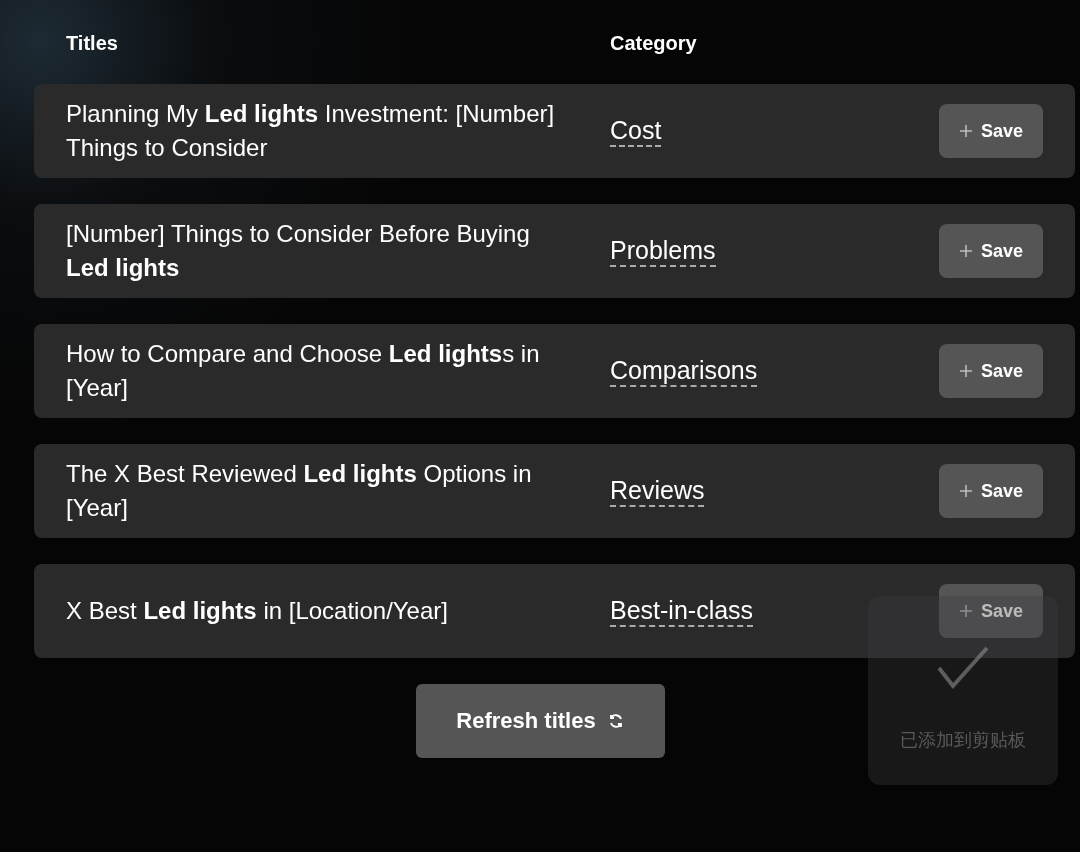 The image size is (1080, 852). I want to click on title-text: X Best Led lights in [Location/Year], so click(257, 611).